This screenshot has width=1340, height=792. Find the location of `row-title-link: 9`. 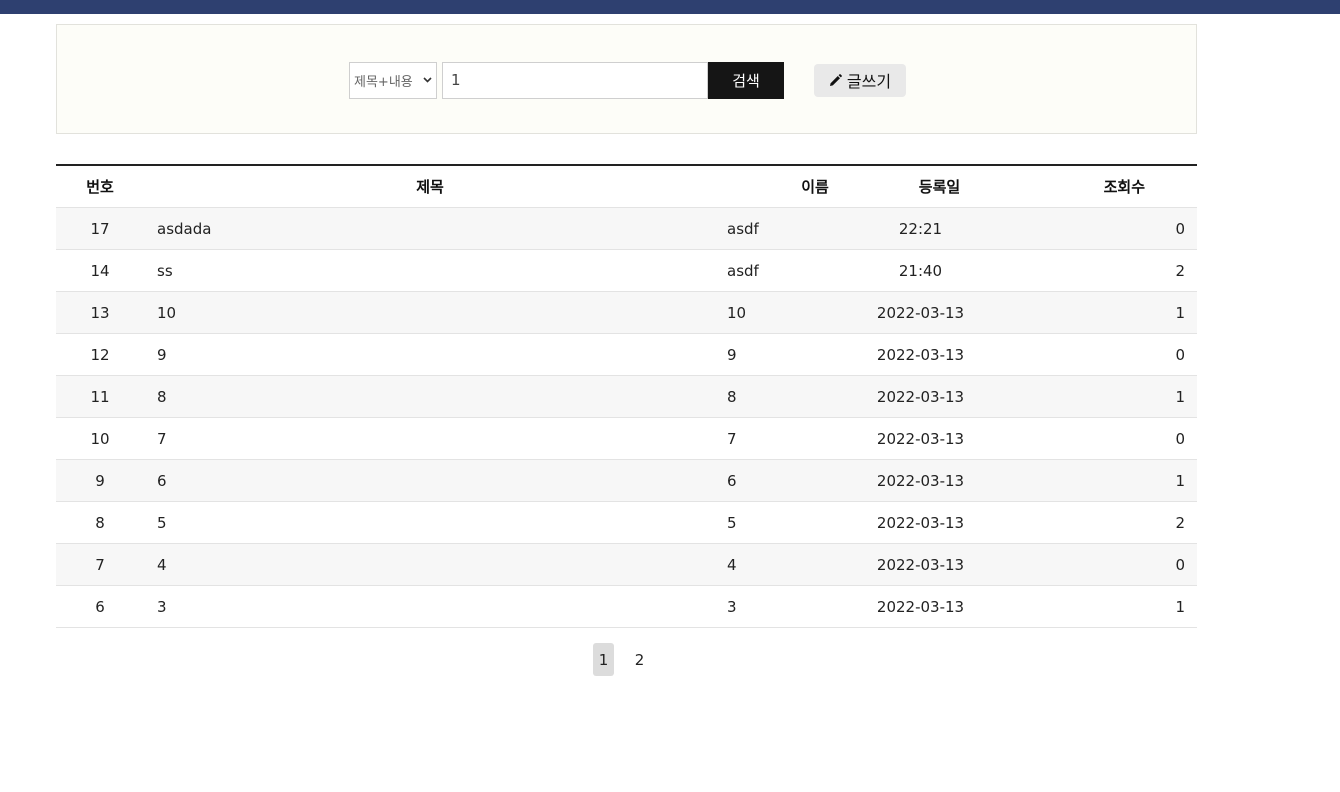

row-title-link: 9 is located at coordinates (430, 355).